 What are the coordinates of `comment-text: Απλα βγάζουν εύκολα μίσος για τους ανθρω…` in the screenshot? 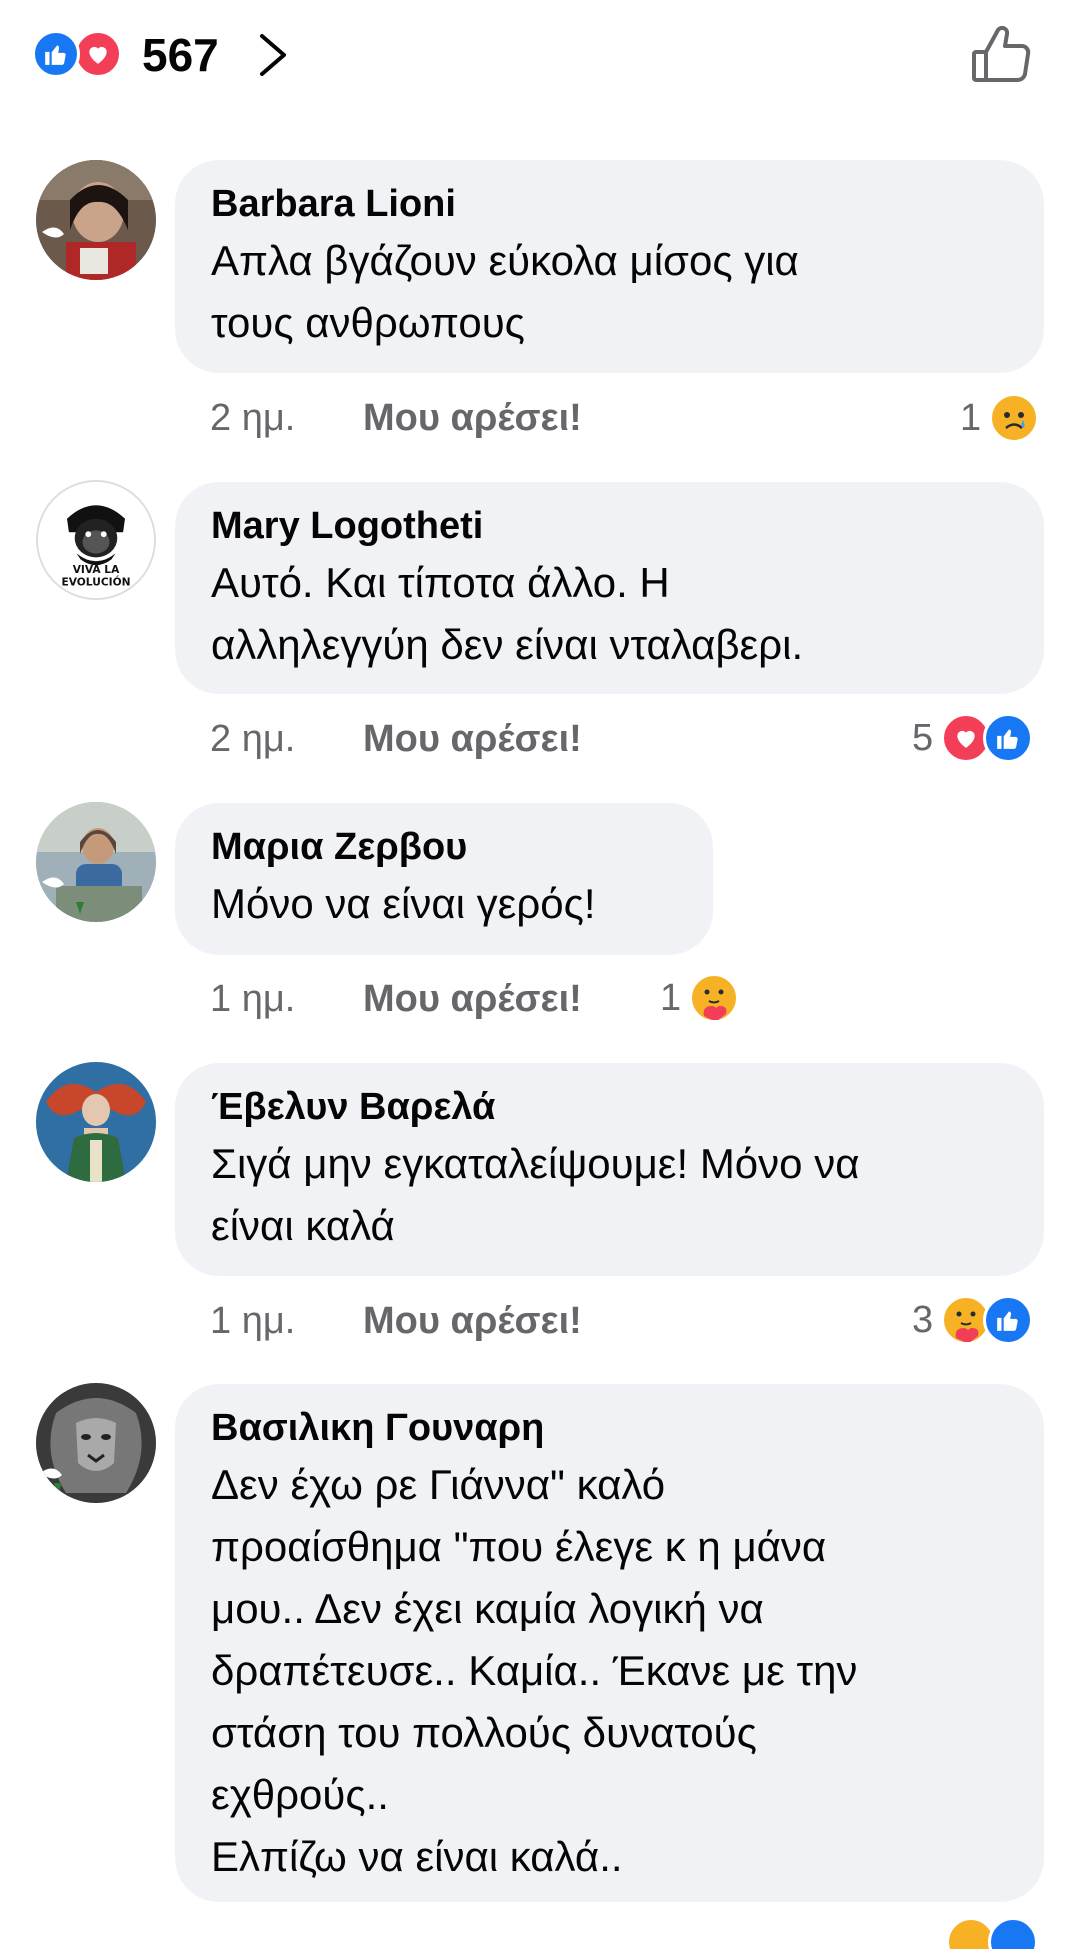 It's located at (505, 291).